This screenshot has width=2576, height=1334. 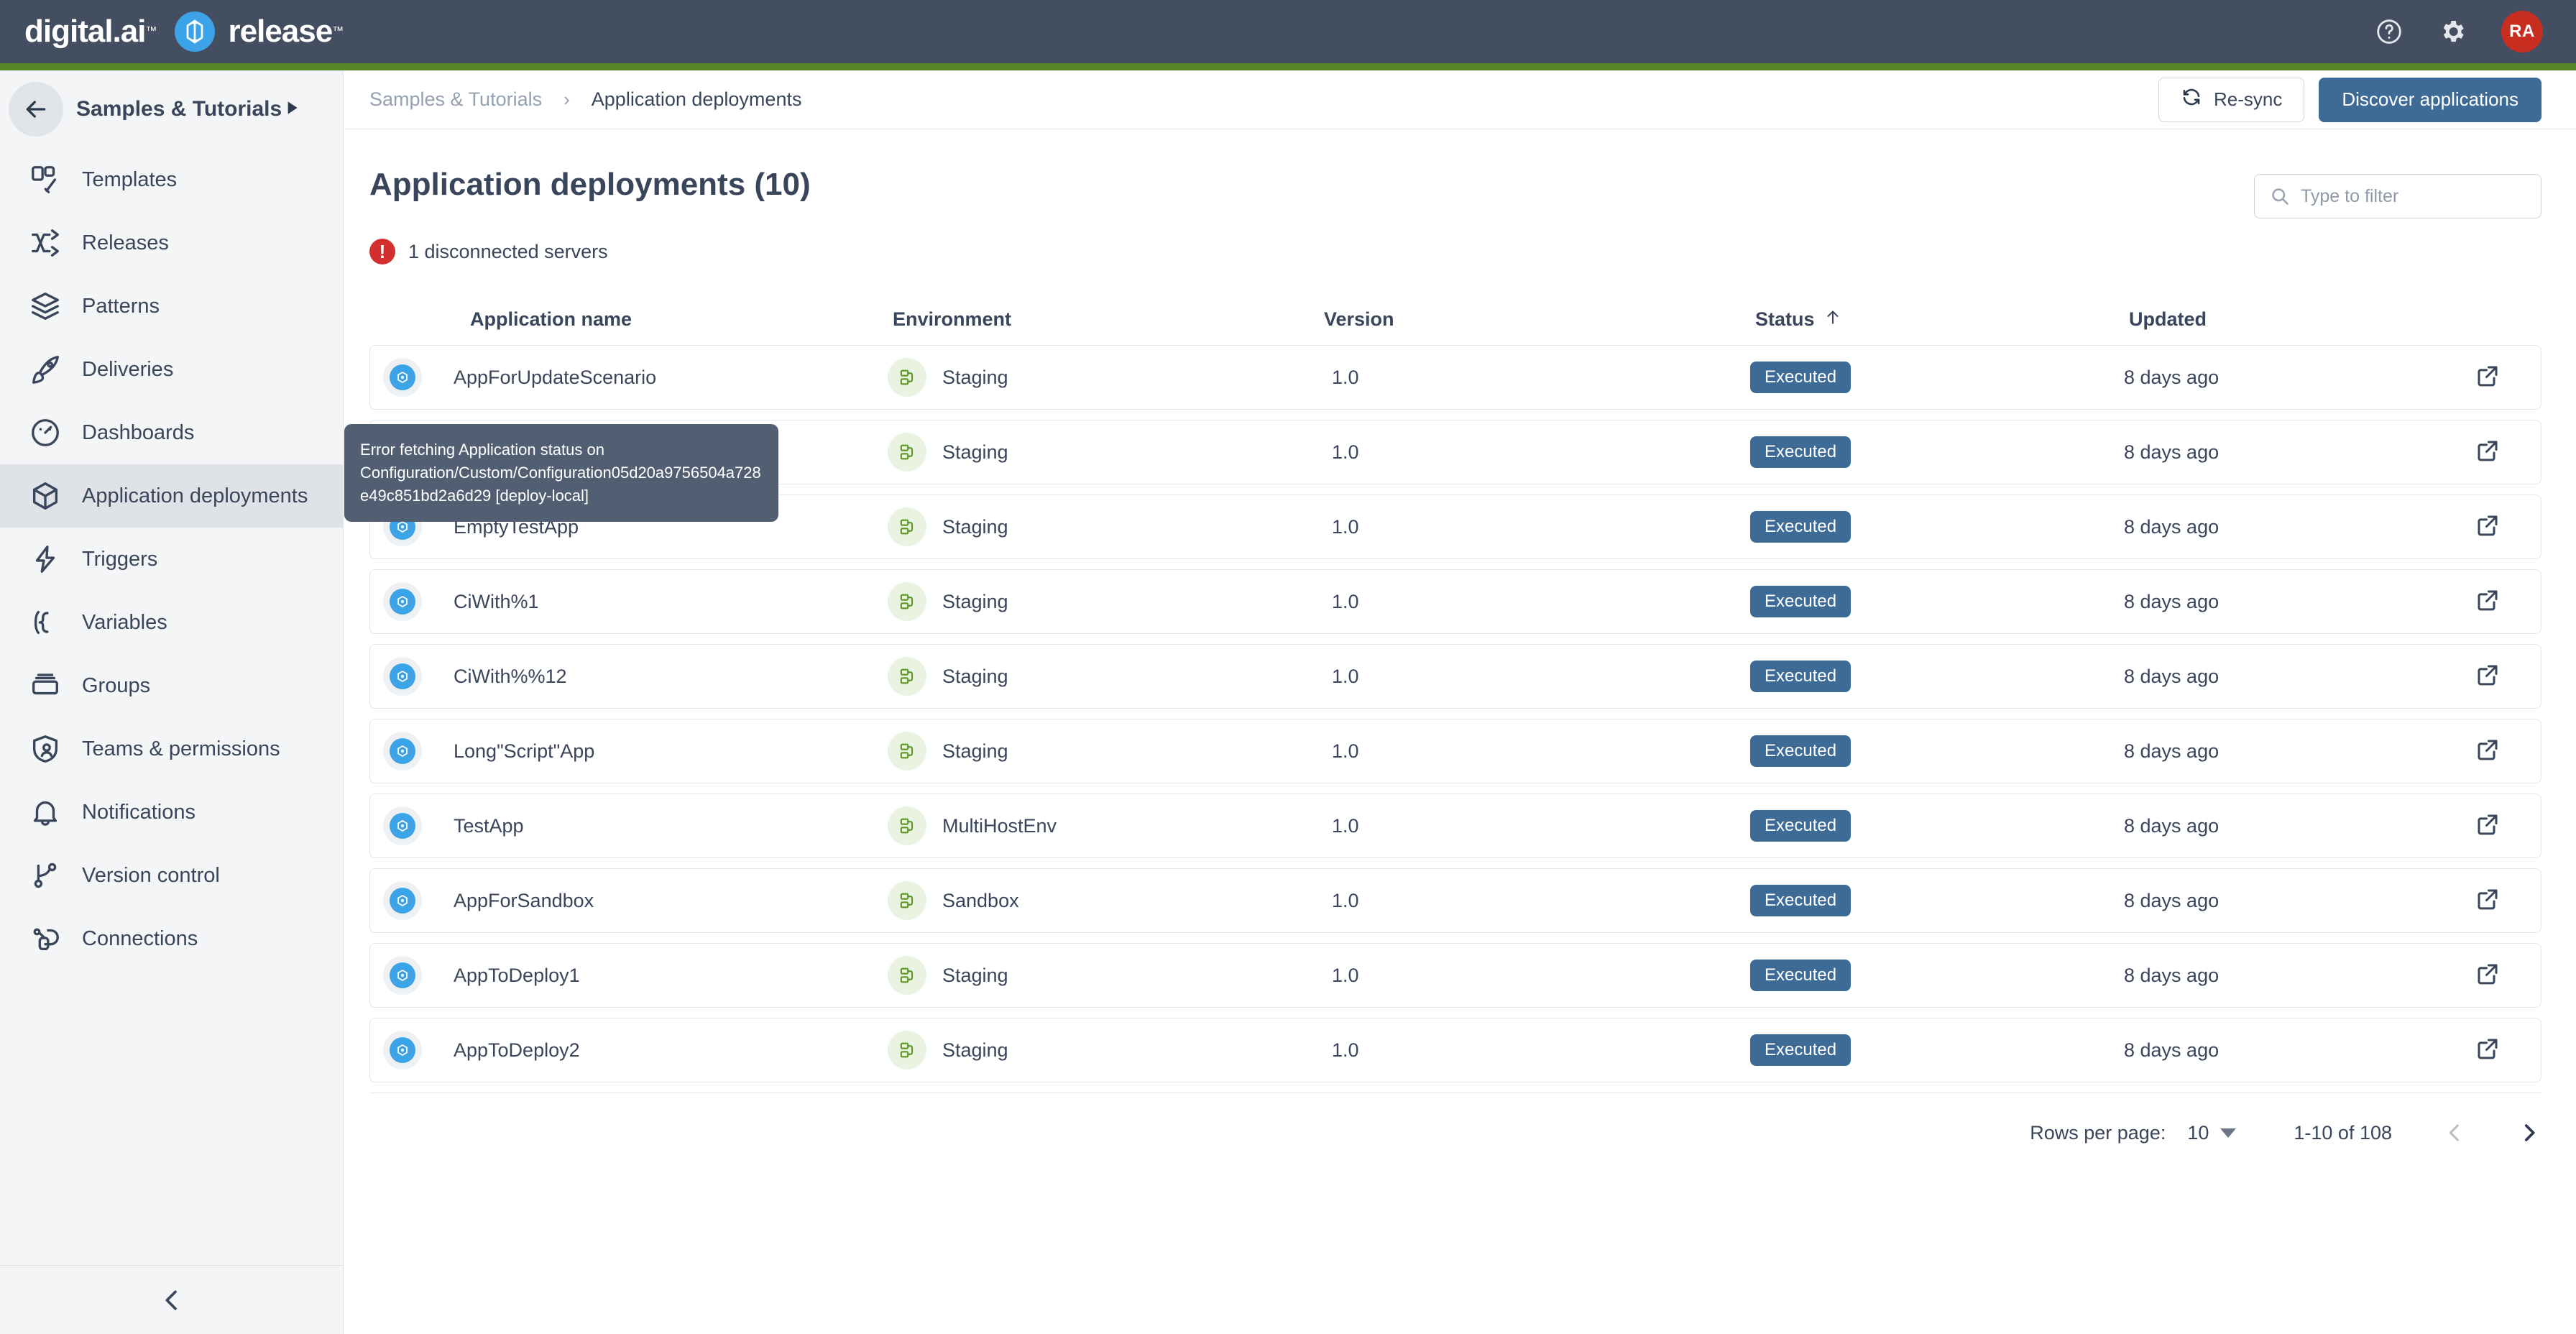 I want to click on resync-button: Re-sync, so click(x=2231, y=99).